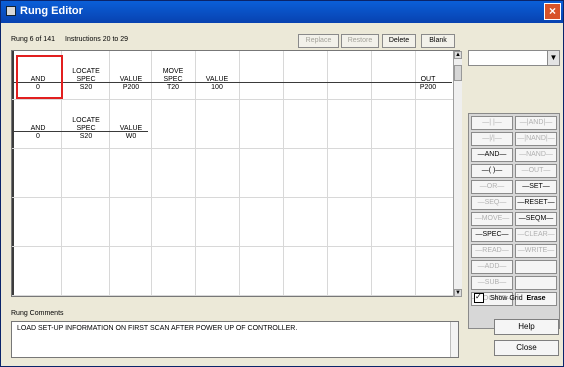 This screenshot has height=367, width=564. What do you see at coordinates (458, 293) in the screenshot?
I see `scroll-down-icon: ▼` at bounding box center [458, 293].